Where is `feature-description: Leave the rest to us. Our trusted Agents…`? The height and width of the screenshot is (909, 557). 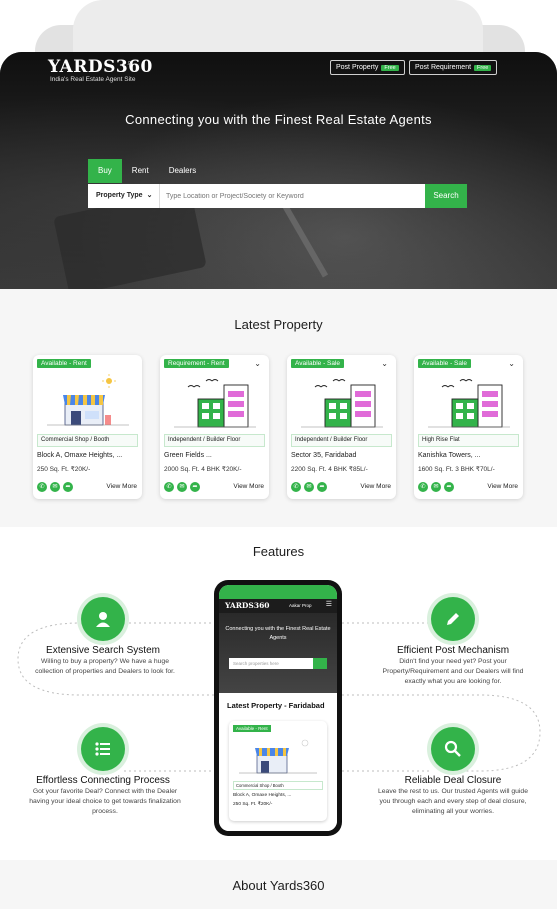 feature-description: Leave the rest to us. Our trusted Agents… is located at coordinates (453, 801).